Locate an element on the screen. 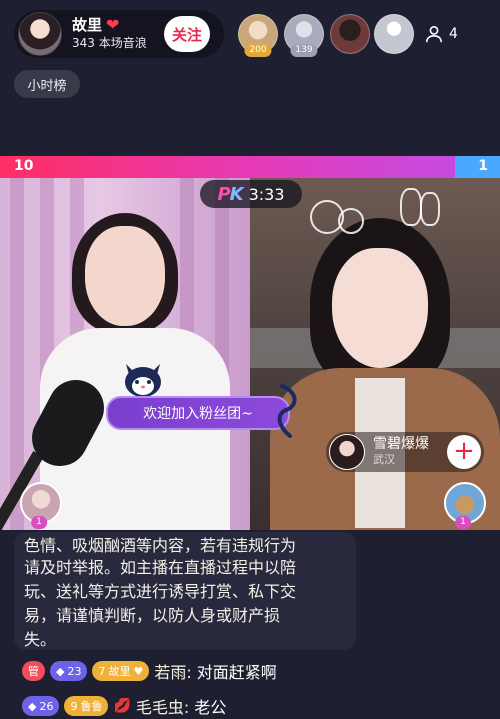 The image size is (500, 719). viewer-avatar-1: 200 is located at coordinates (258, 35).